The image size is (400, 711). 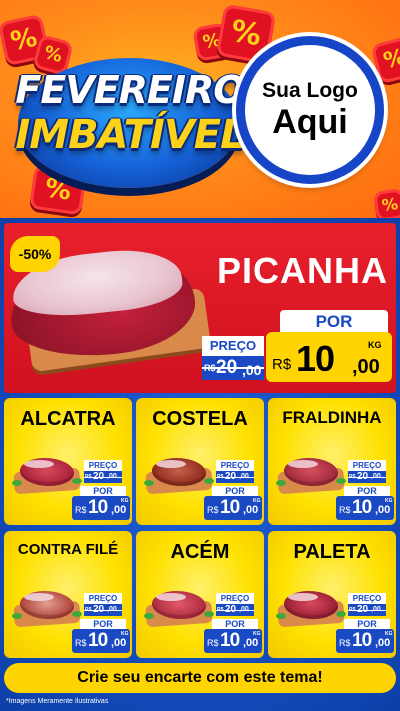 I want to click on product-name: ALCATRA, so click(x=68, y=419).